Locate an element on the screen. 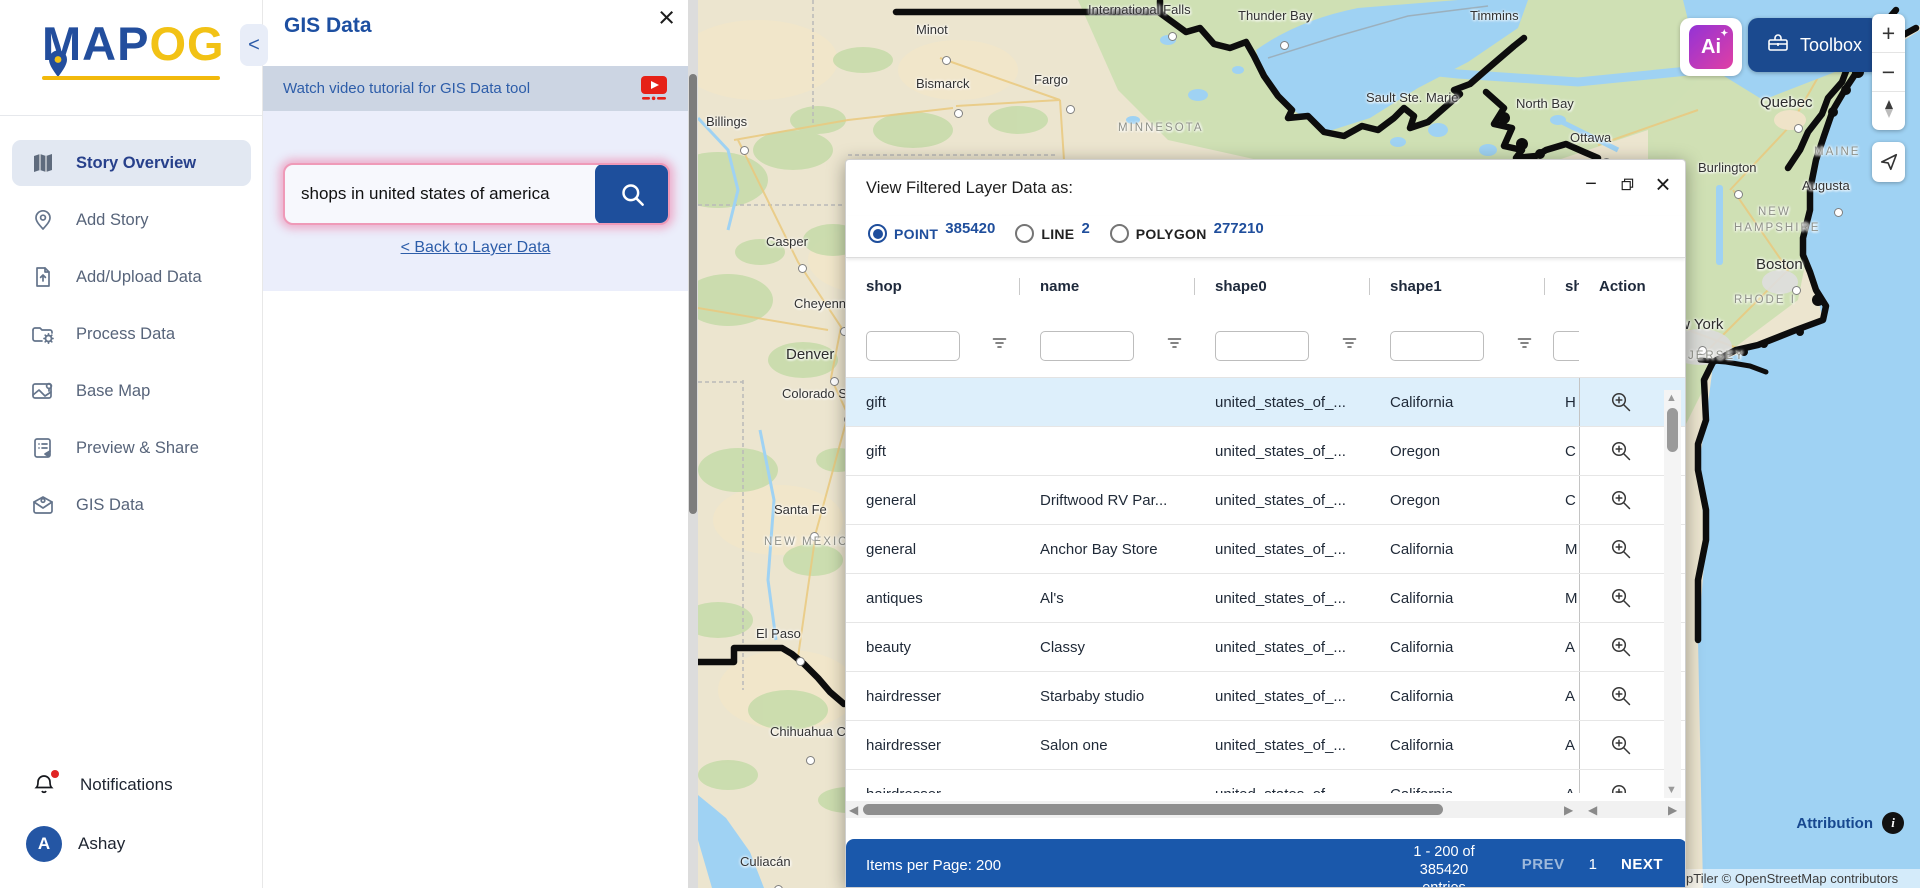  sidebar-item-process-data: Process Data is located at coordinates (131, 334).